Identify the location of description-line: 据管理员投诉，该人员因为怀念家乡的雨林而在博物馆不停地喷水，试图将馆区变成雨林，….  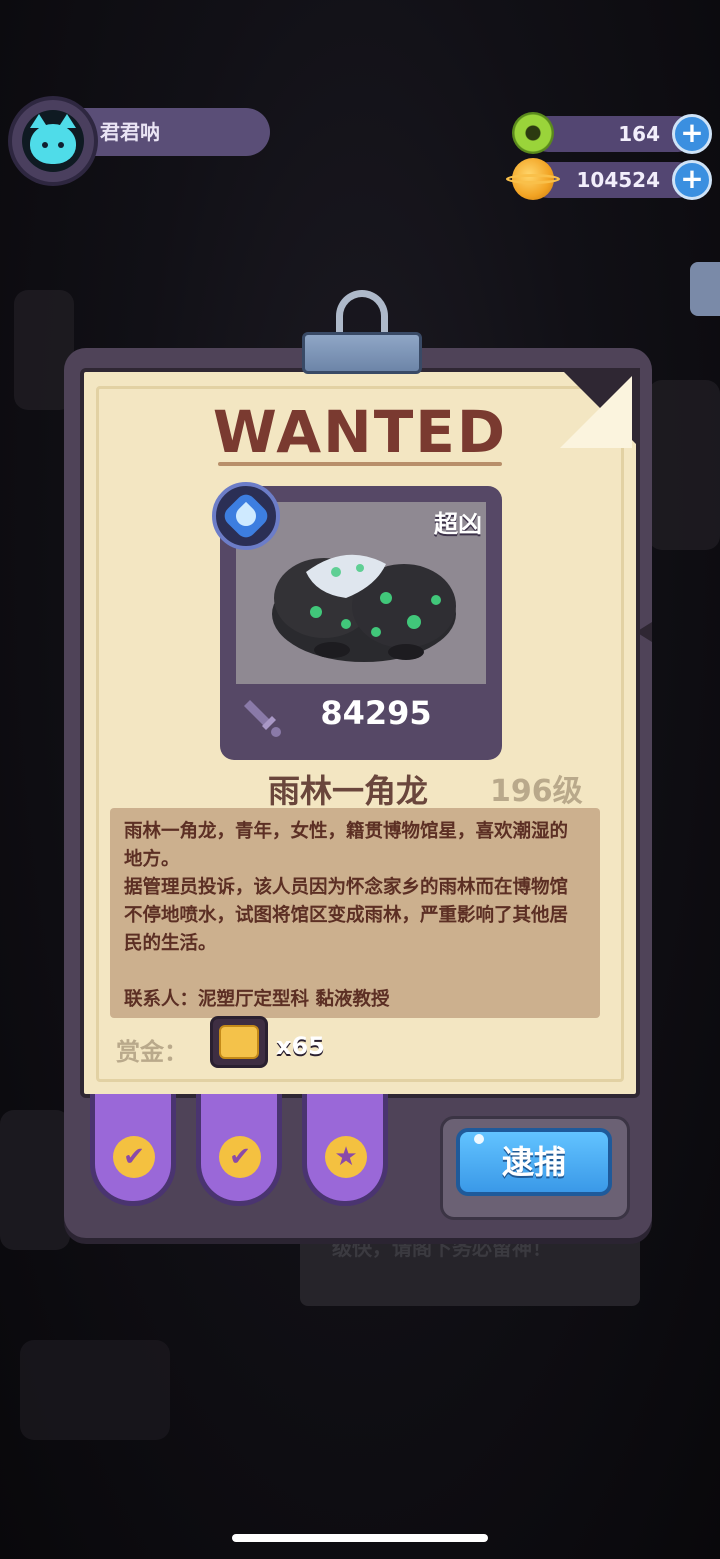
(346, 915).